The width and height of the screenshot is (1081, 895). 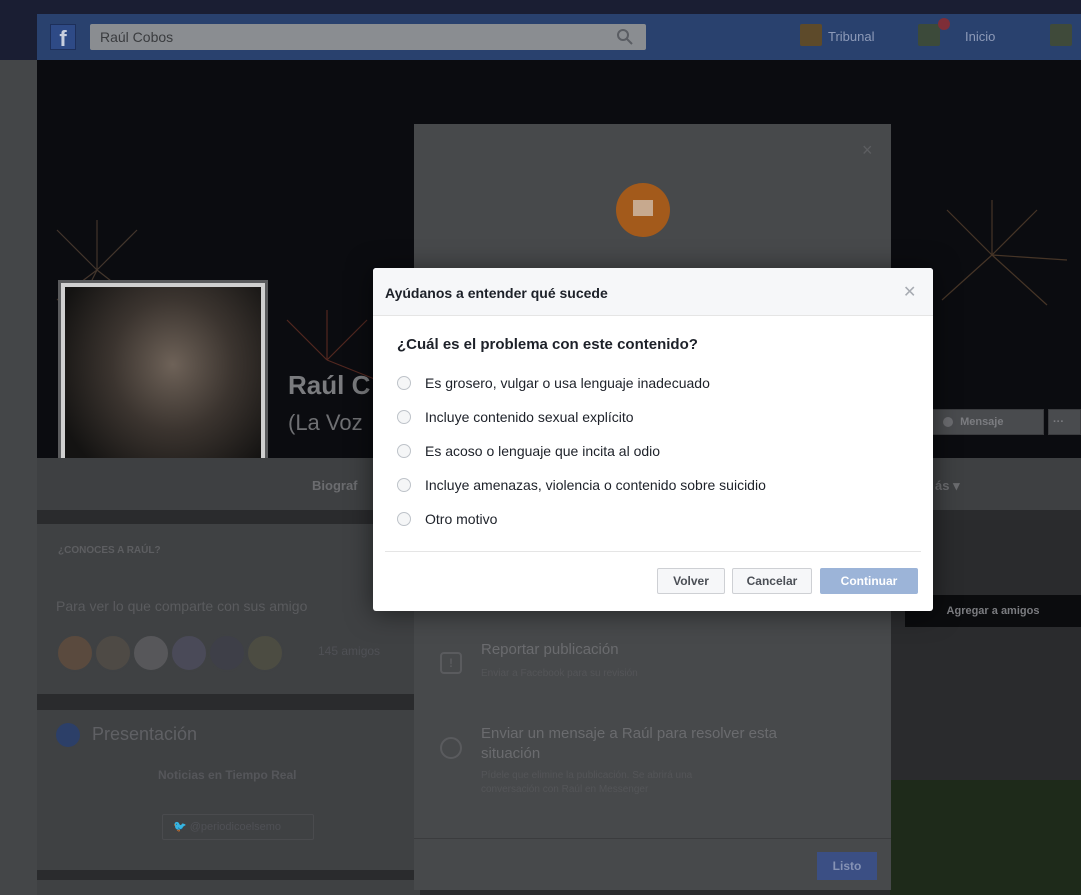 What do you see at coordinates (625, 37) in the screenshot?
I see `search-icon` at bounding box center [625, 37].